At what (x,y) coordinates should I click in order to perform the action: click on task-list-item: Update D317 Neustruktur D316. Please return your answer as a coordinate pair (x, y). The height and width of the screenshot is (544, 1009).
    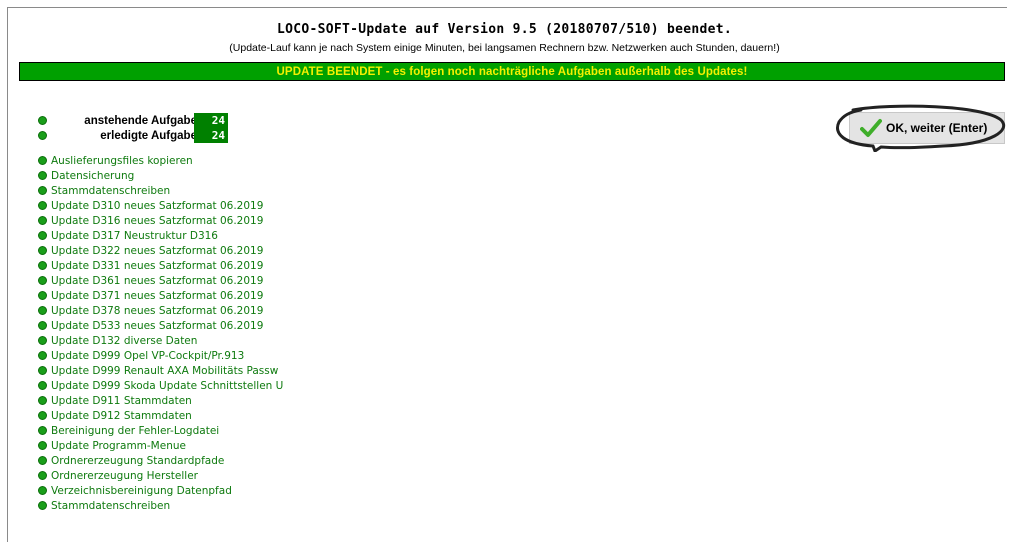
    Looking at the image, I should click on (160, 235).